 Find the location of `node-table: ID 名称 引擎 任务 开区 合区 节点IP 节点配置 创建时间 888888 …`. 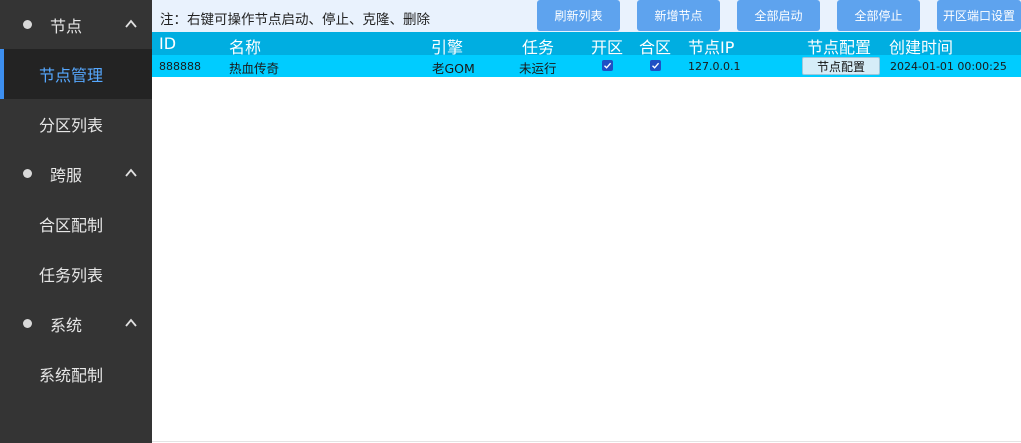

node-table: ID 名称 引擎 任务 开区 合区 节点IP 节点配置 创建时间 888888 … is located at coordinates (586, 54).